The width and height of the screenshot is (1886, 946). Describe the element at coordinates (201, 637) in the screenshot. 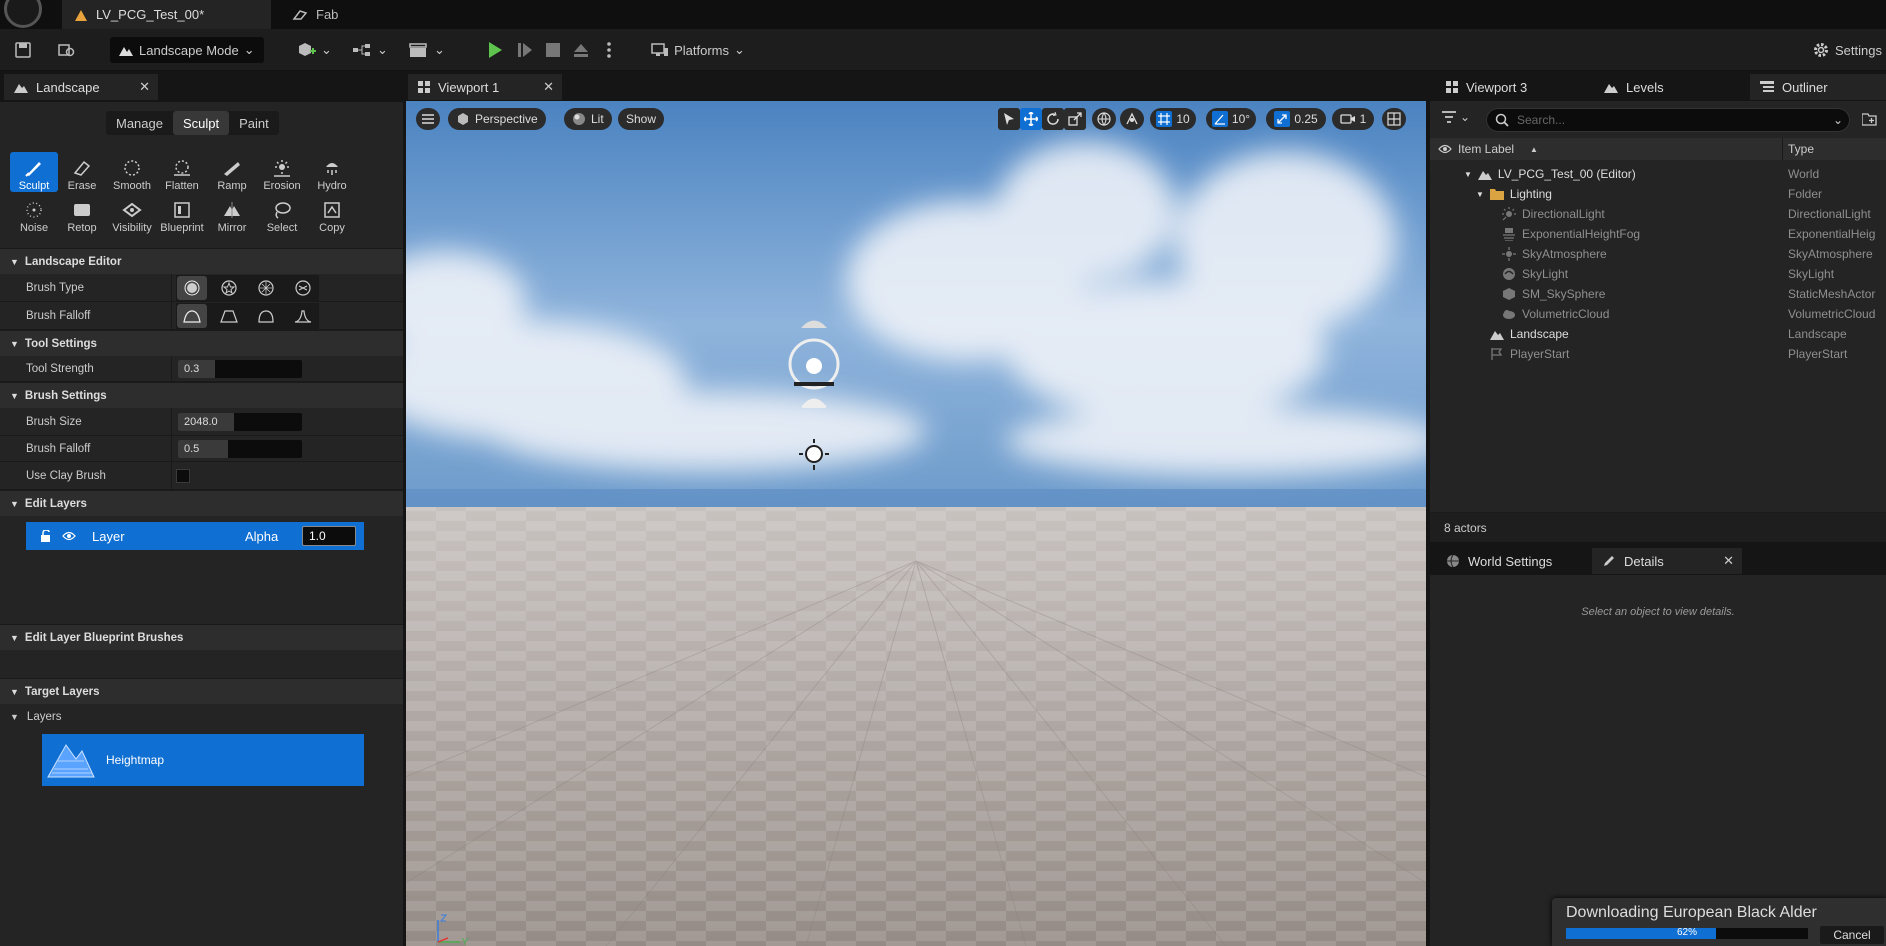

I see `section-edit-layer-bp: ▼ Edit Layer Blueprint Brushes` at that location.